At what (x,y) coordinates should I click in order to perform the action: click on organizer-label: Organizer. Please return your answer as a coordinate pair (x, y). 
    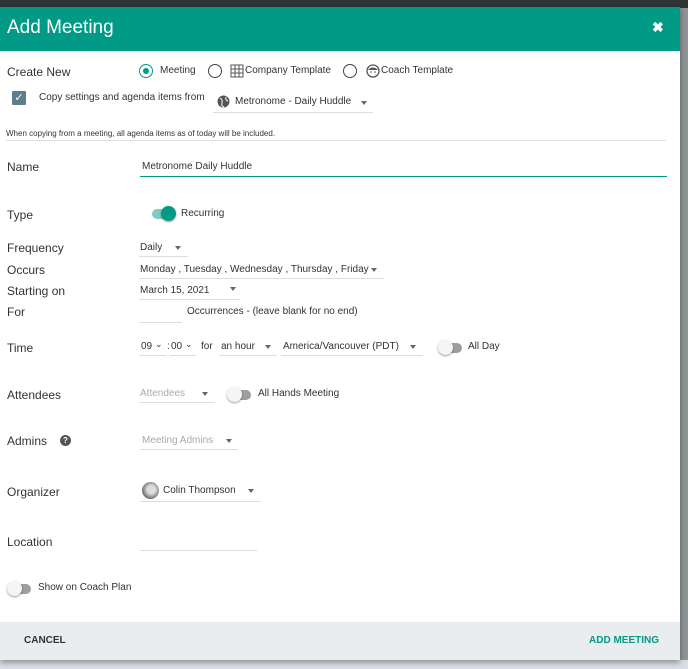
    Looking at the image, I should click on (33, 492).